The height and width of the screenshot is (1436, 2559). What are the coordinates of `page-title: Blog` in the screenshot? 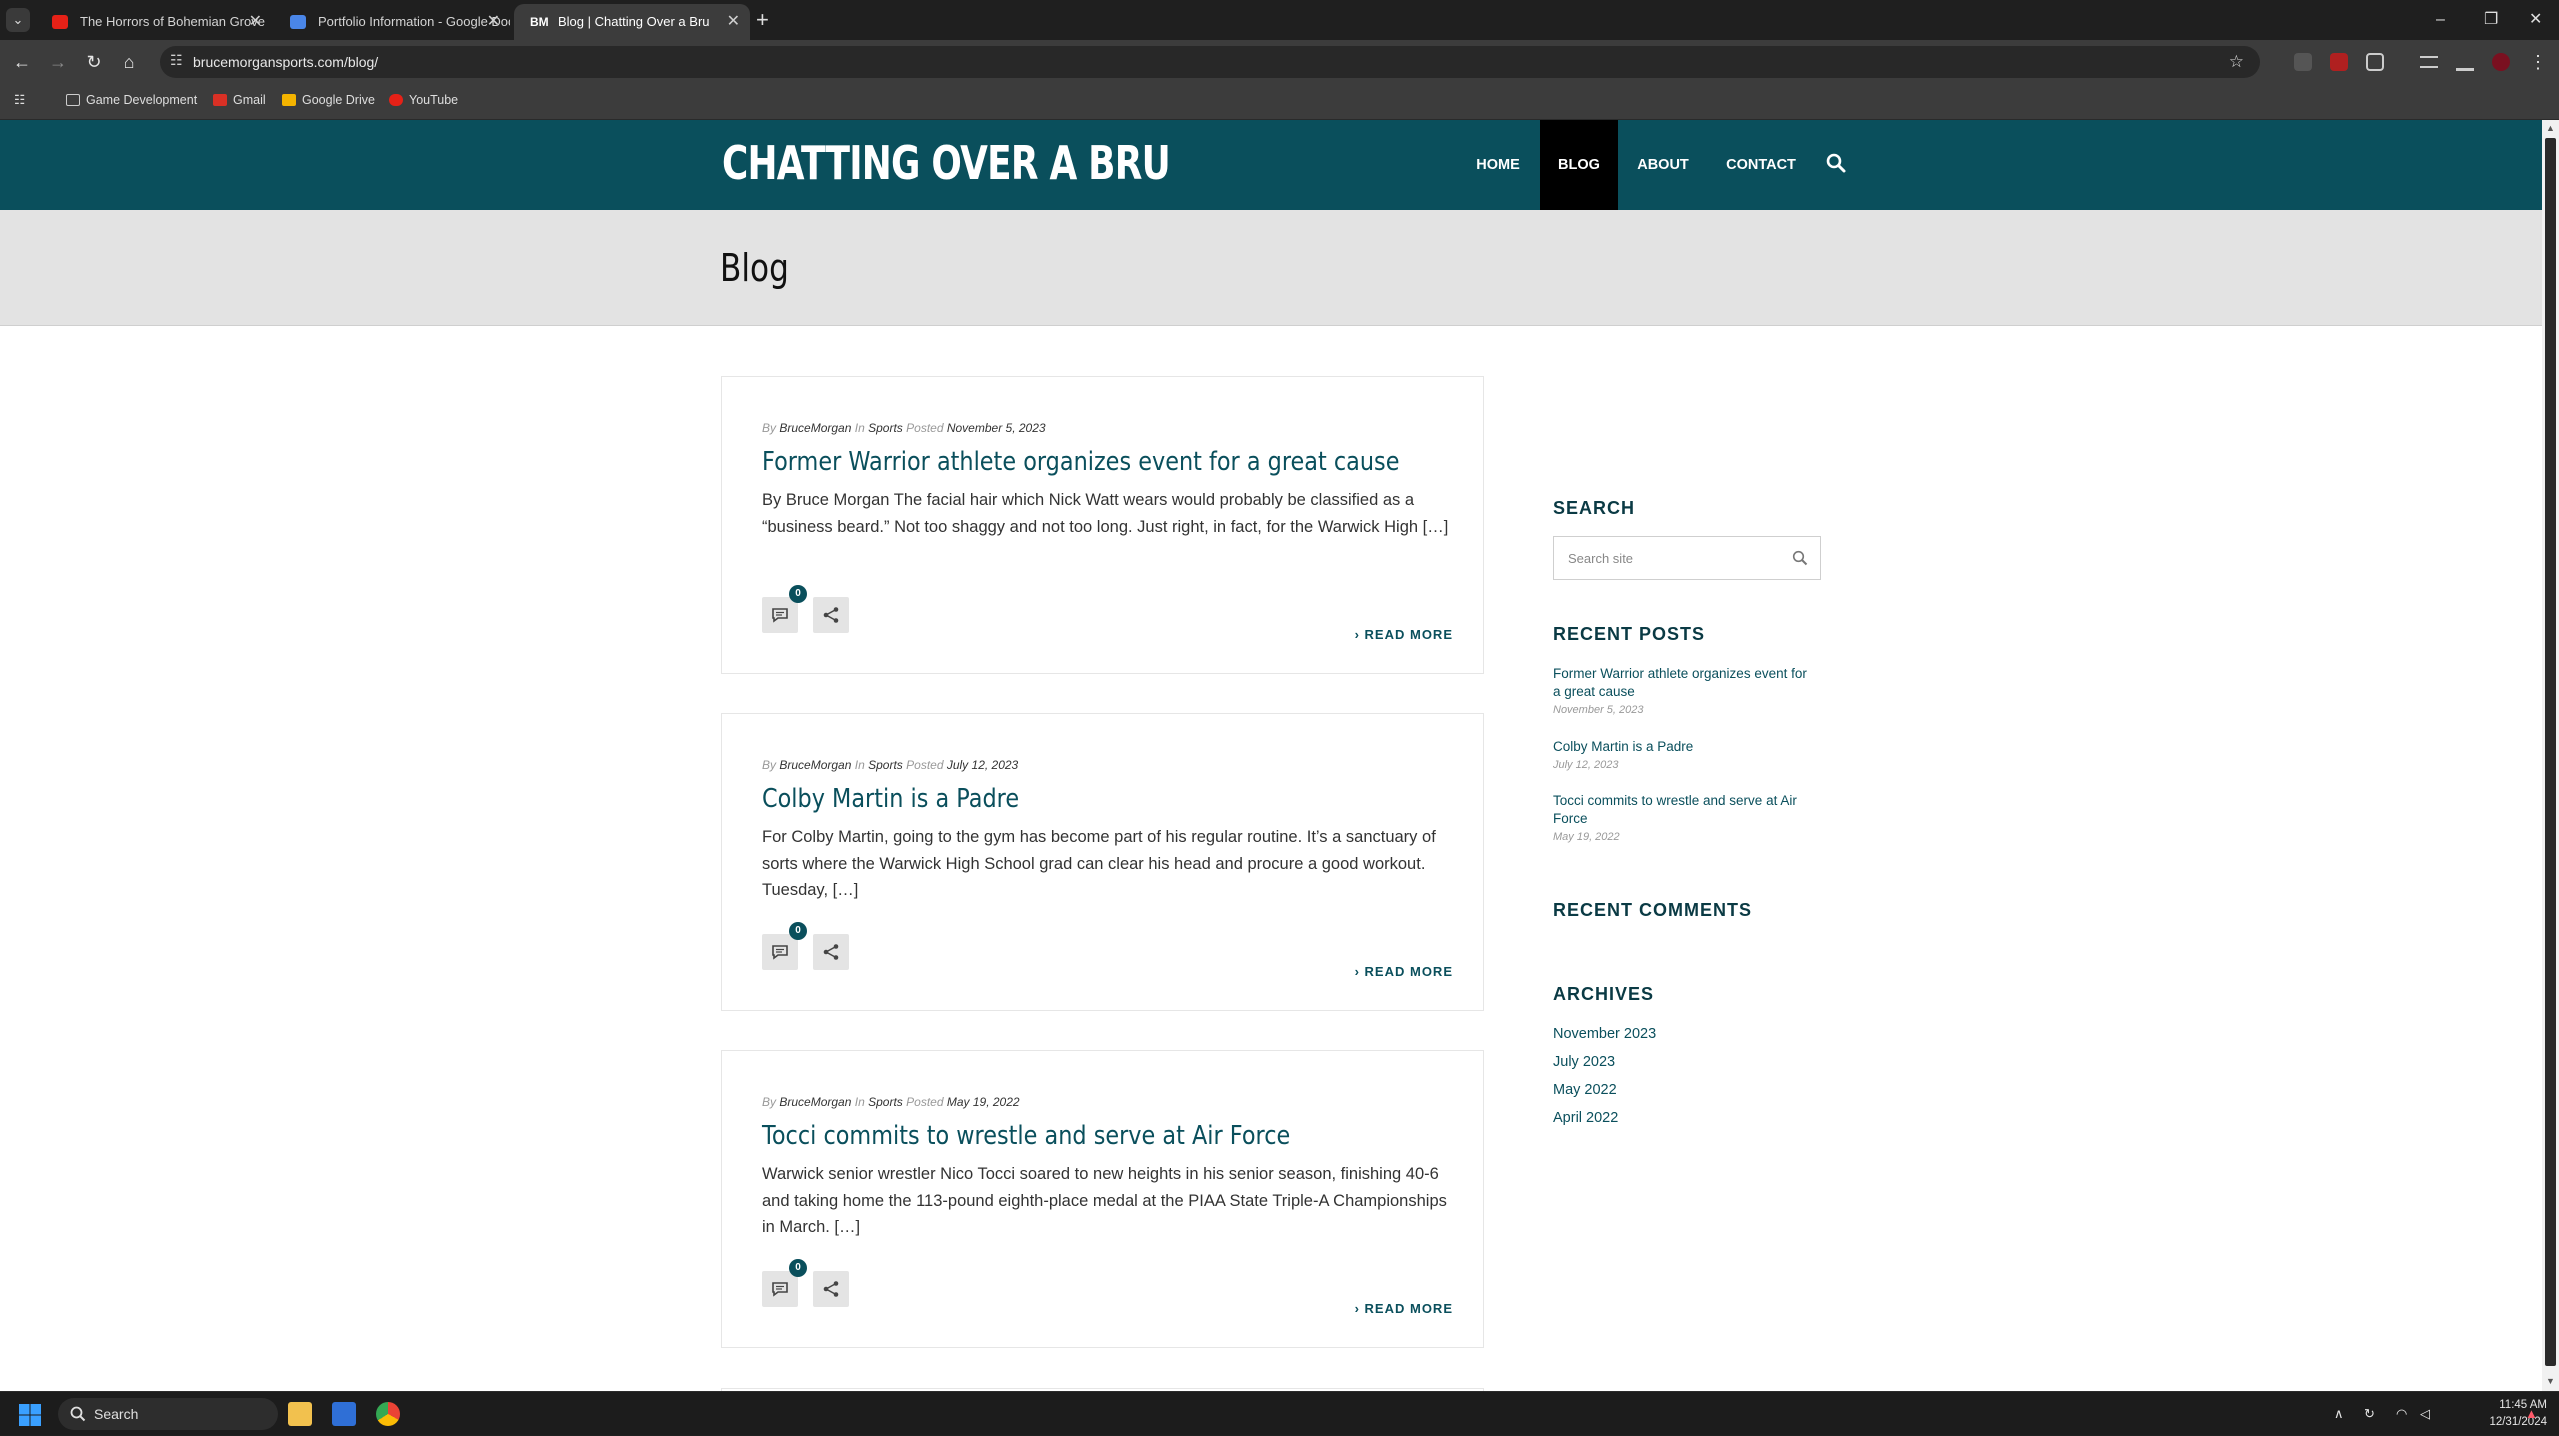 It's located at (754, 268).